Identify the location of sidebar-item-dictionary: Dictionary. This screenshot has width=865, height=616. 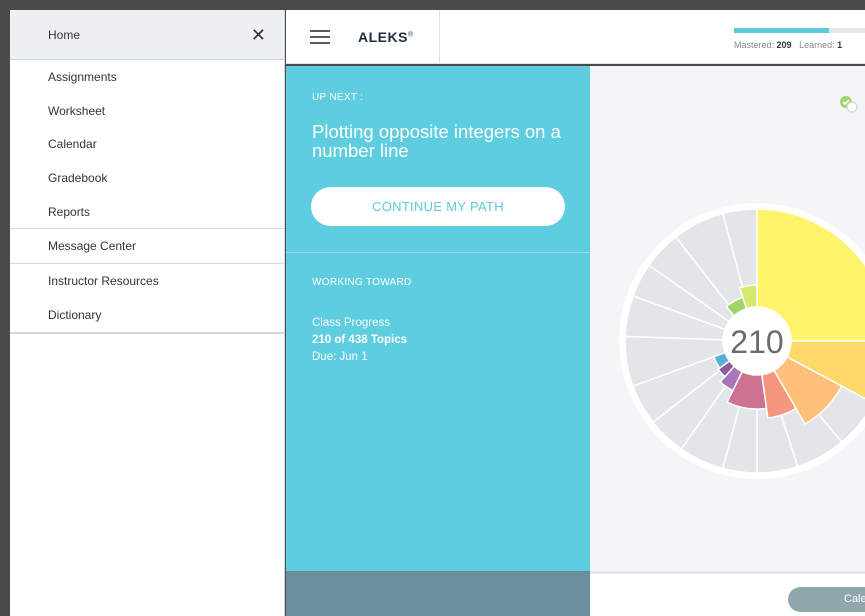
(147, 315).